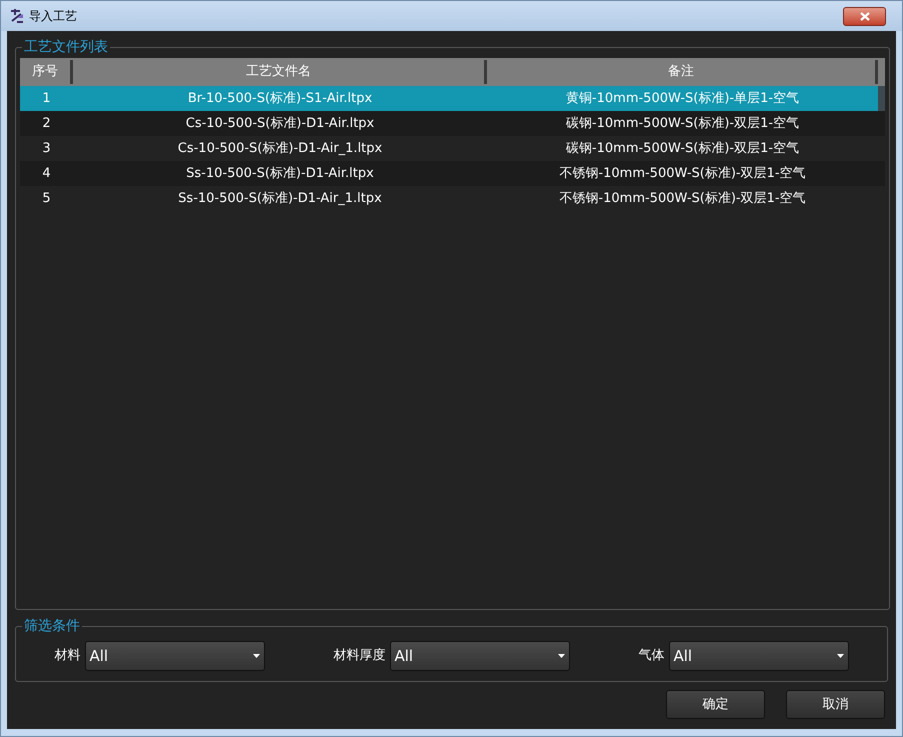 The image size is (903, 737). What do you see at coordinates (53, 16) in the screenshot?
I see `window-title: 导入工艺` at bounding box center [53, 16].